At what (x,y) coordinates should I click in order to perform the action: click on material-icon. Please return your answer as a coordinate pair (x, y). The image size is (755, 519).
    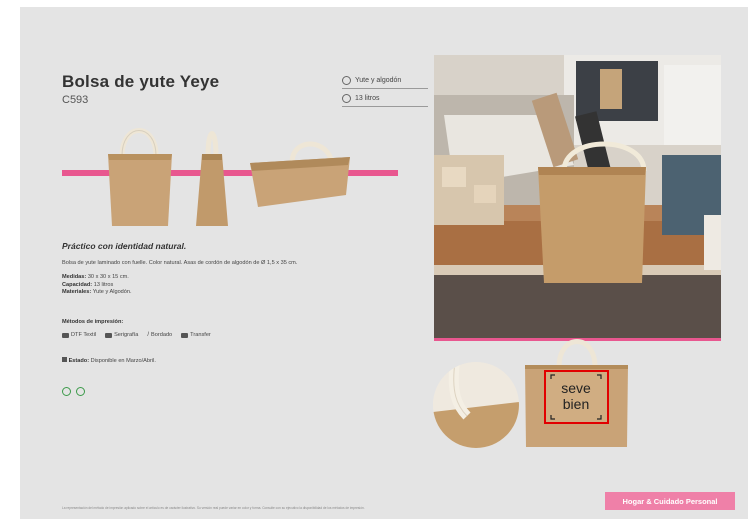
    Looking at the image, I should click on (346, 80).